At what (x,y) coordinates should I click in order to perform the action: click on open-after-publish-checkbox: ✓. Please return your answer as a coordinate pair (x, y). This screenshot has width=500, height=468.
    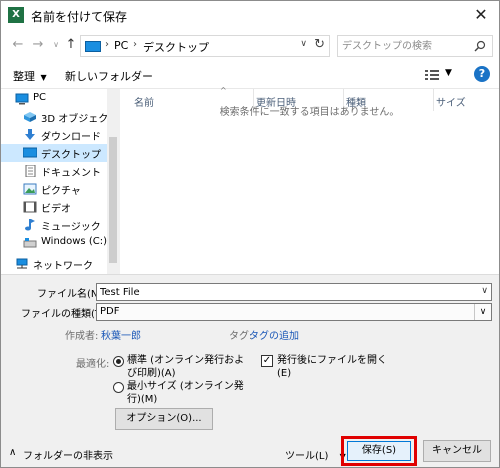
    Looking at the image, I should click on (267, 361).